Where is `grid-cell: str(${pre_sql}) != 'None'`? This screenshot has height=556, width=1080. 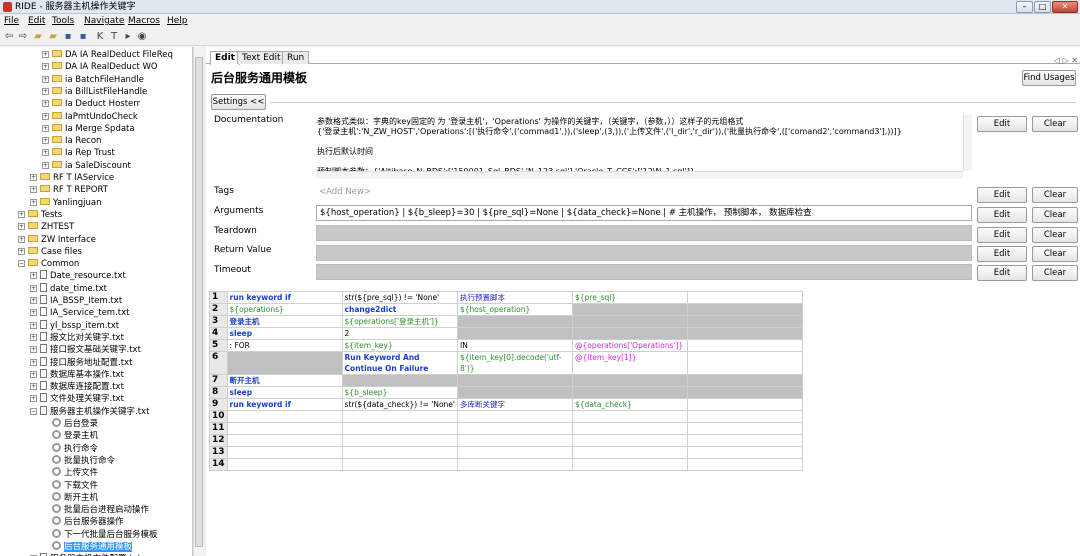
grid-cell: str(${pre_sql}) != 'None' is located at coordinates (399, 297).